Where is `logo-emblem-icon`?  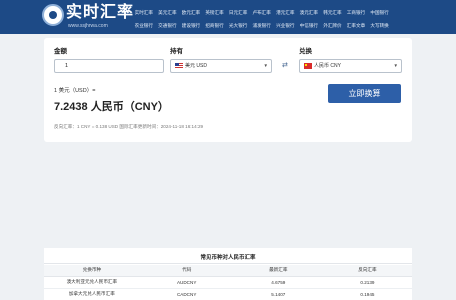 logo-emblem-icon is located at coordinates (53, 15).